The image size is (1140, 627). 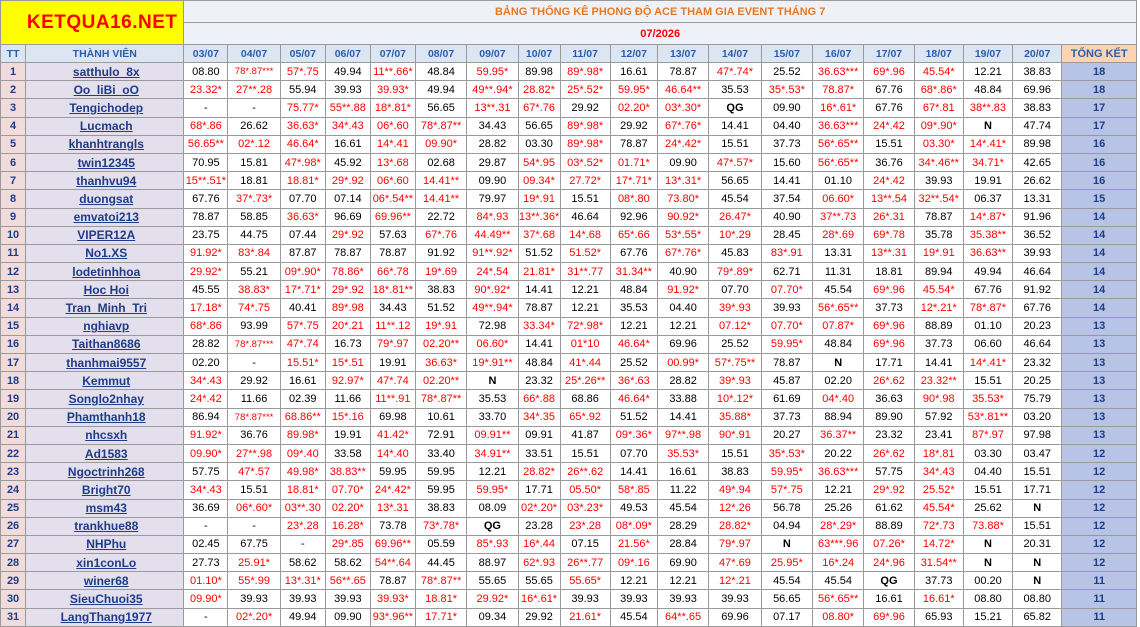 What do you see at coordinates (13, 563) in the screenshot?
I see `row-number: 28` at bounding box center [13, 563].